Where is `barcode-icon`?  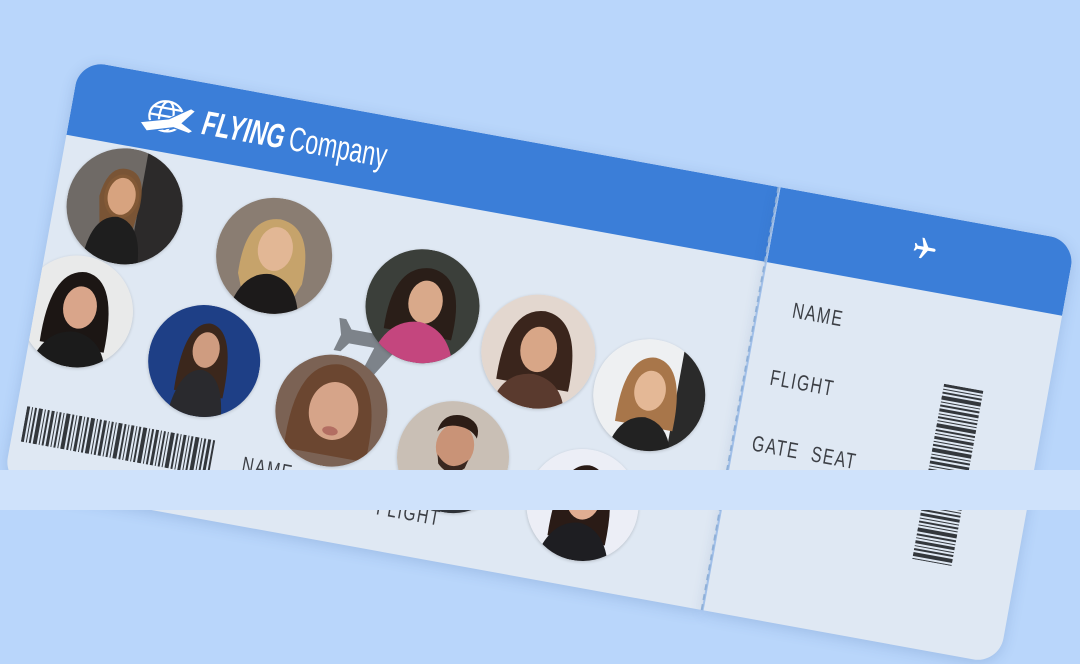 barcode-icon is located at coordinates (118, 441).